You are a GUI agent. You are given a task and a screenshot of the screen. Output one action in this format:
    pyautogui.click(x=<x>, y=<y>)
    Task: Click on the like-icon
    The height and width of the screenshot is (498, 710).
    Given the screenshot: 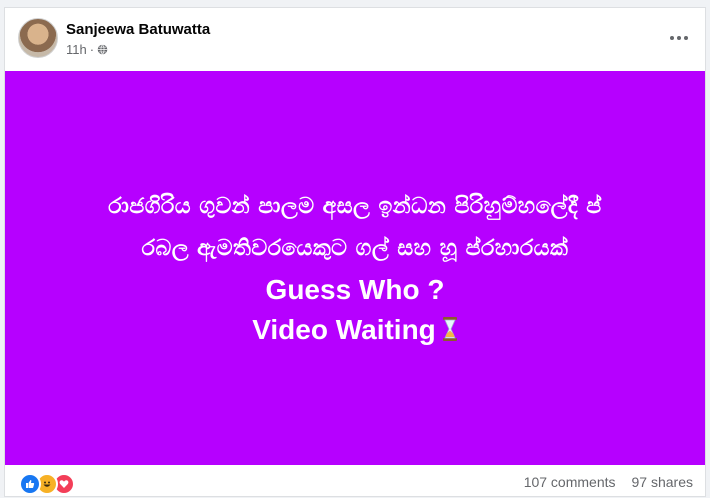 What is the action you would take?
    pyautogui.click(x=30, y=484)
    